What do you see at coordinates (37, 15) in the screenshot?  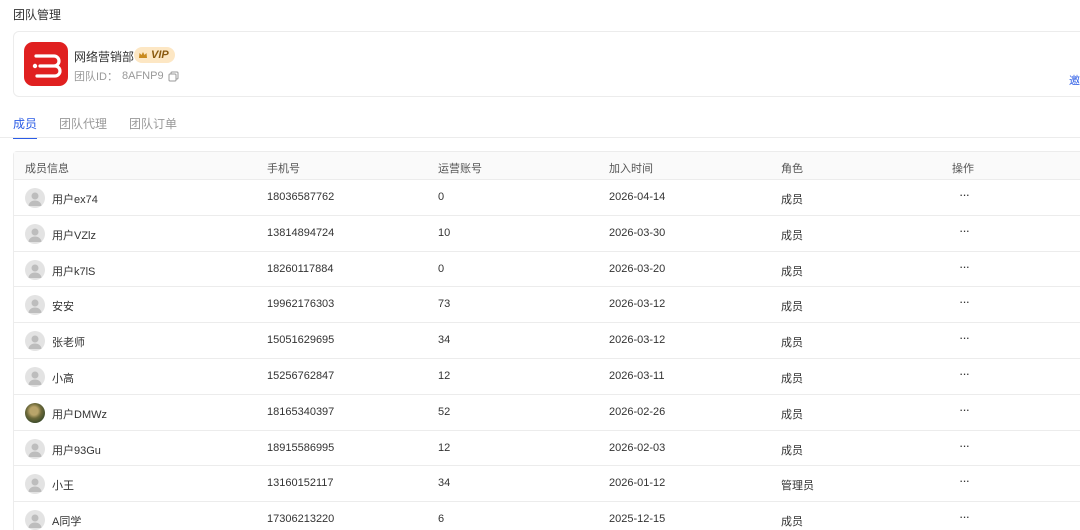 I see `page-title: 团队管理` at bounding box center [37, 15].